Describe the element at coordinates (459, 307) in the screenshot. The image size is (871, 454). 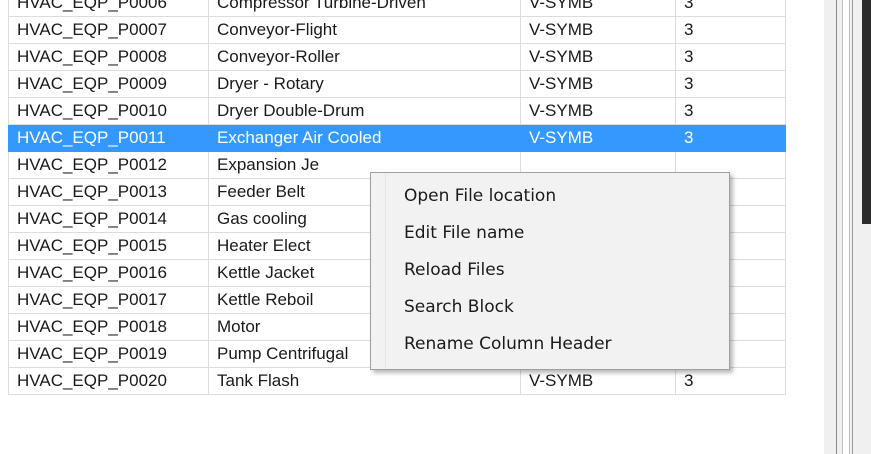
I see `menu-item-search-block: Search Block` at that location.